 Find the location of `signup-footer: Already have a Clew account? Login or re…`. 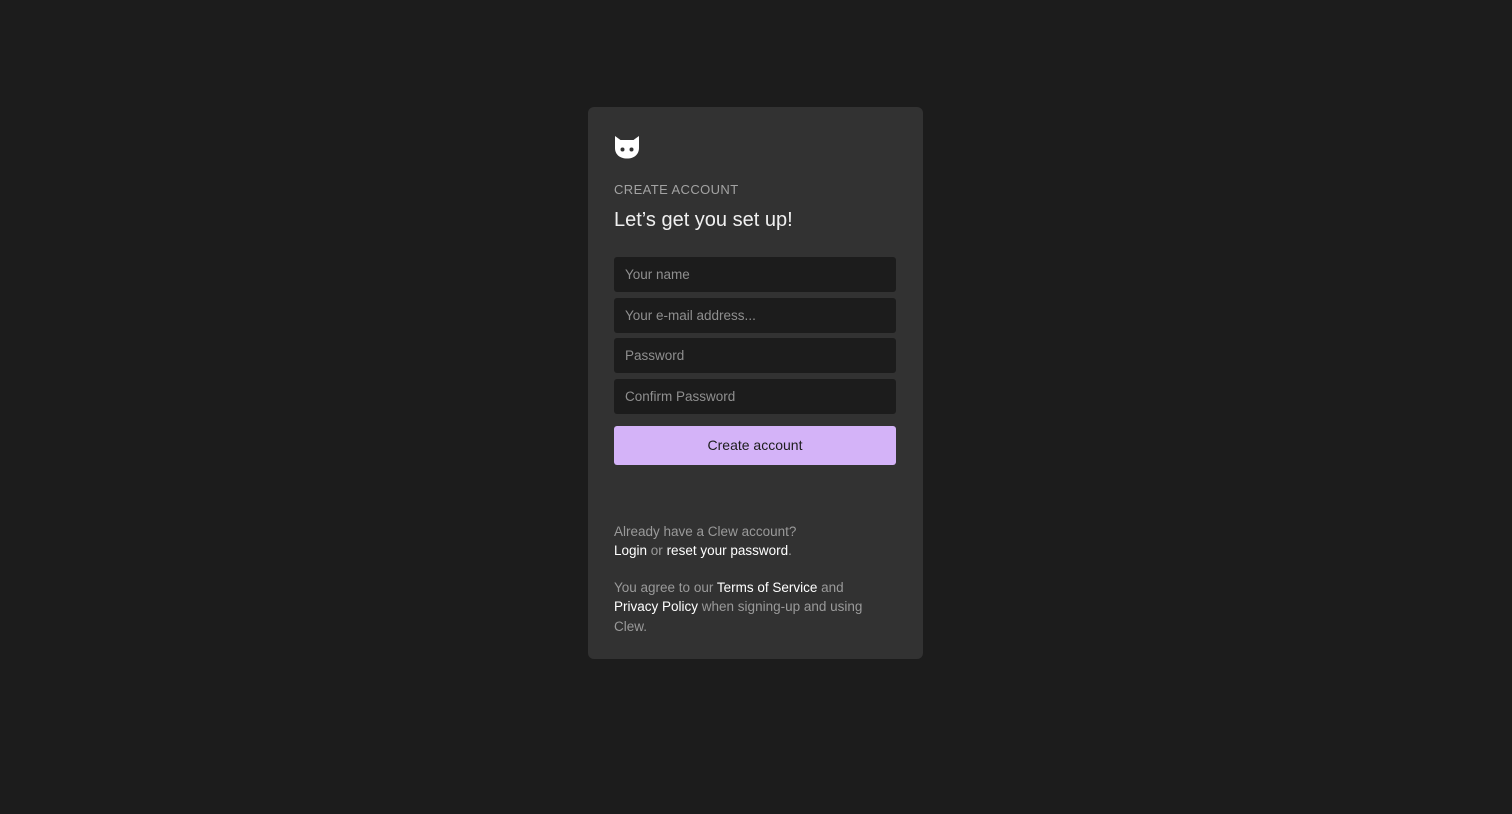

signup-footer: Already have a Clew account? Login or re… is located at coordinates (755, 579).